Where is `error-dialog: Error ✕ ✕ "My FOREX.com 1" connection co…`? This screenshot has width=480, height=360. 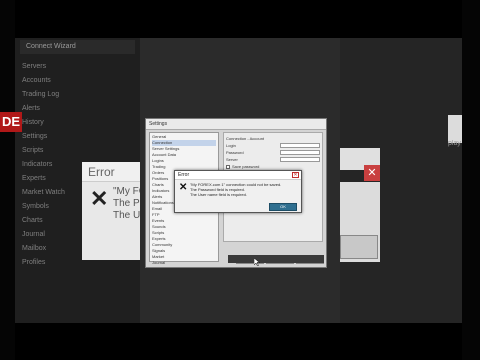 error-dialog: Error ✕ ✕ "My FOREX.com 1" connection co… is located at coordinates (238, 191).